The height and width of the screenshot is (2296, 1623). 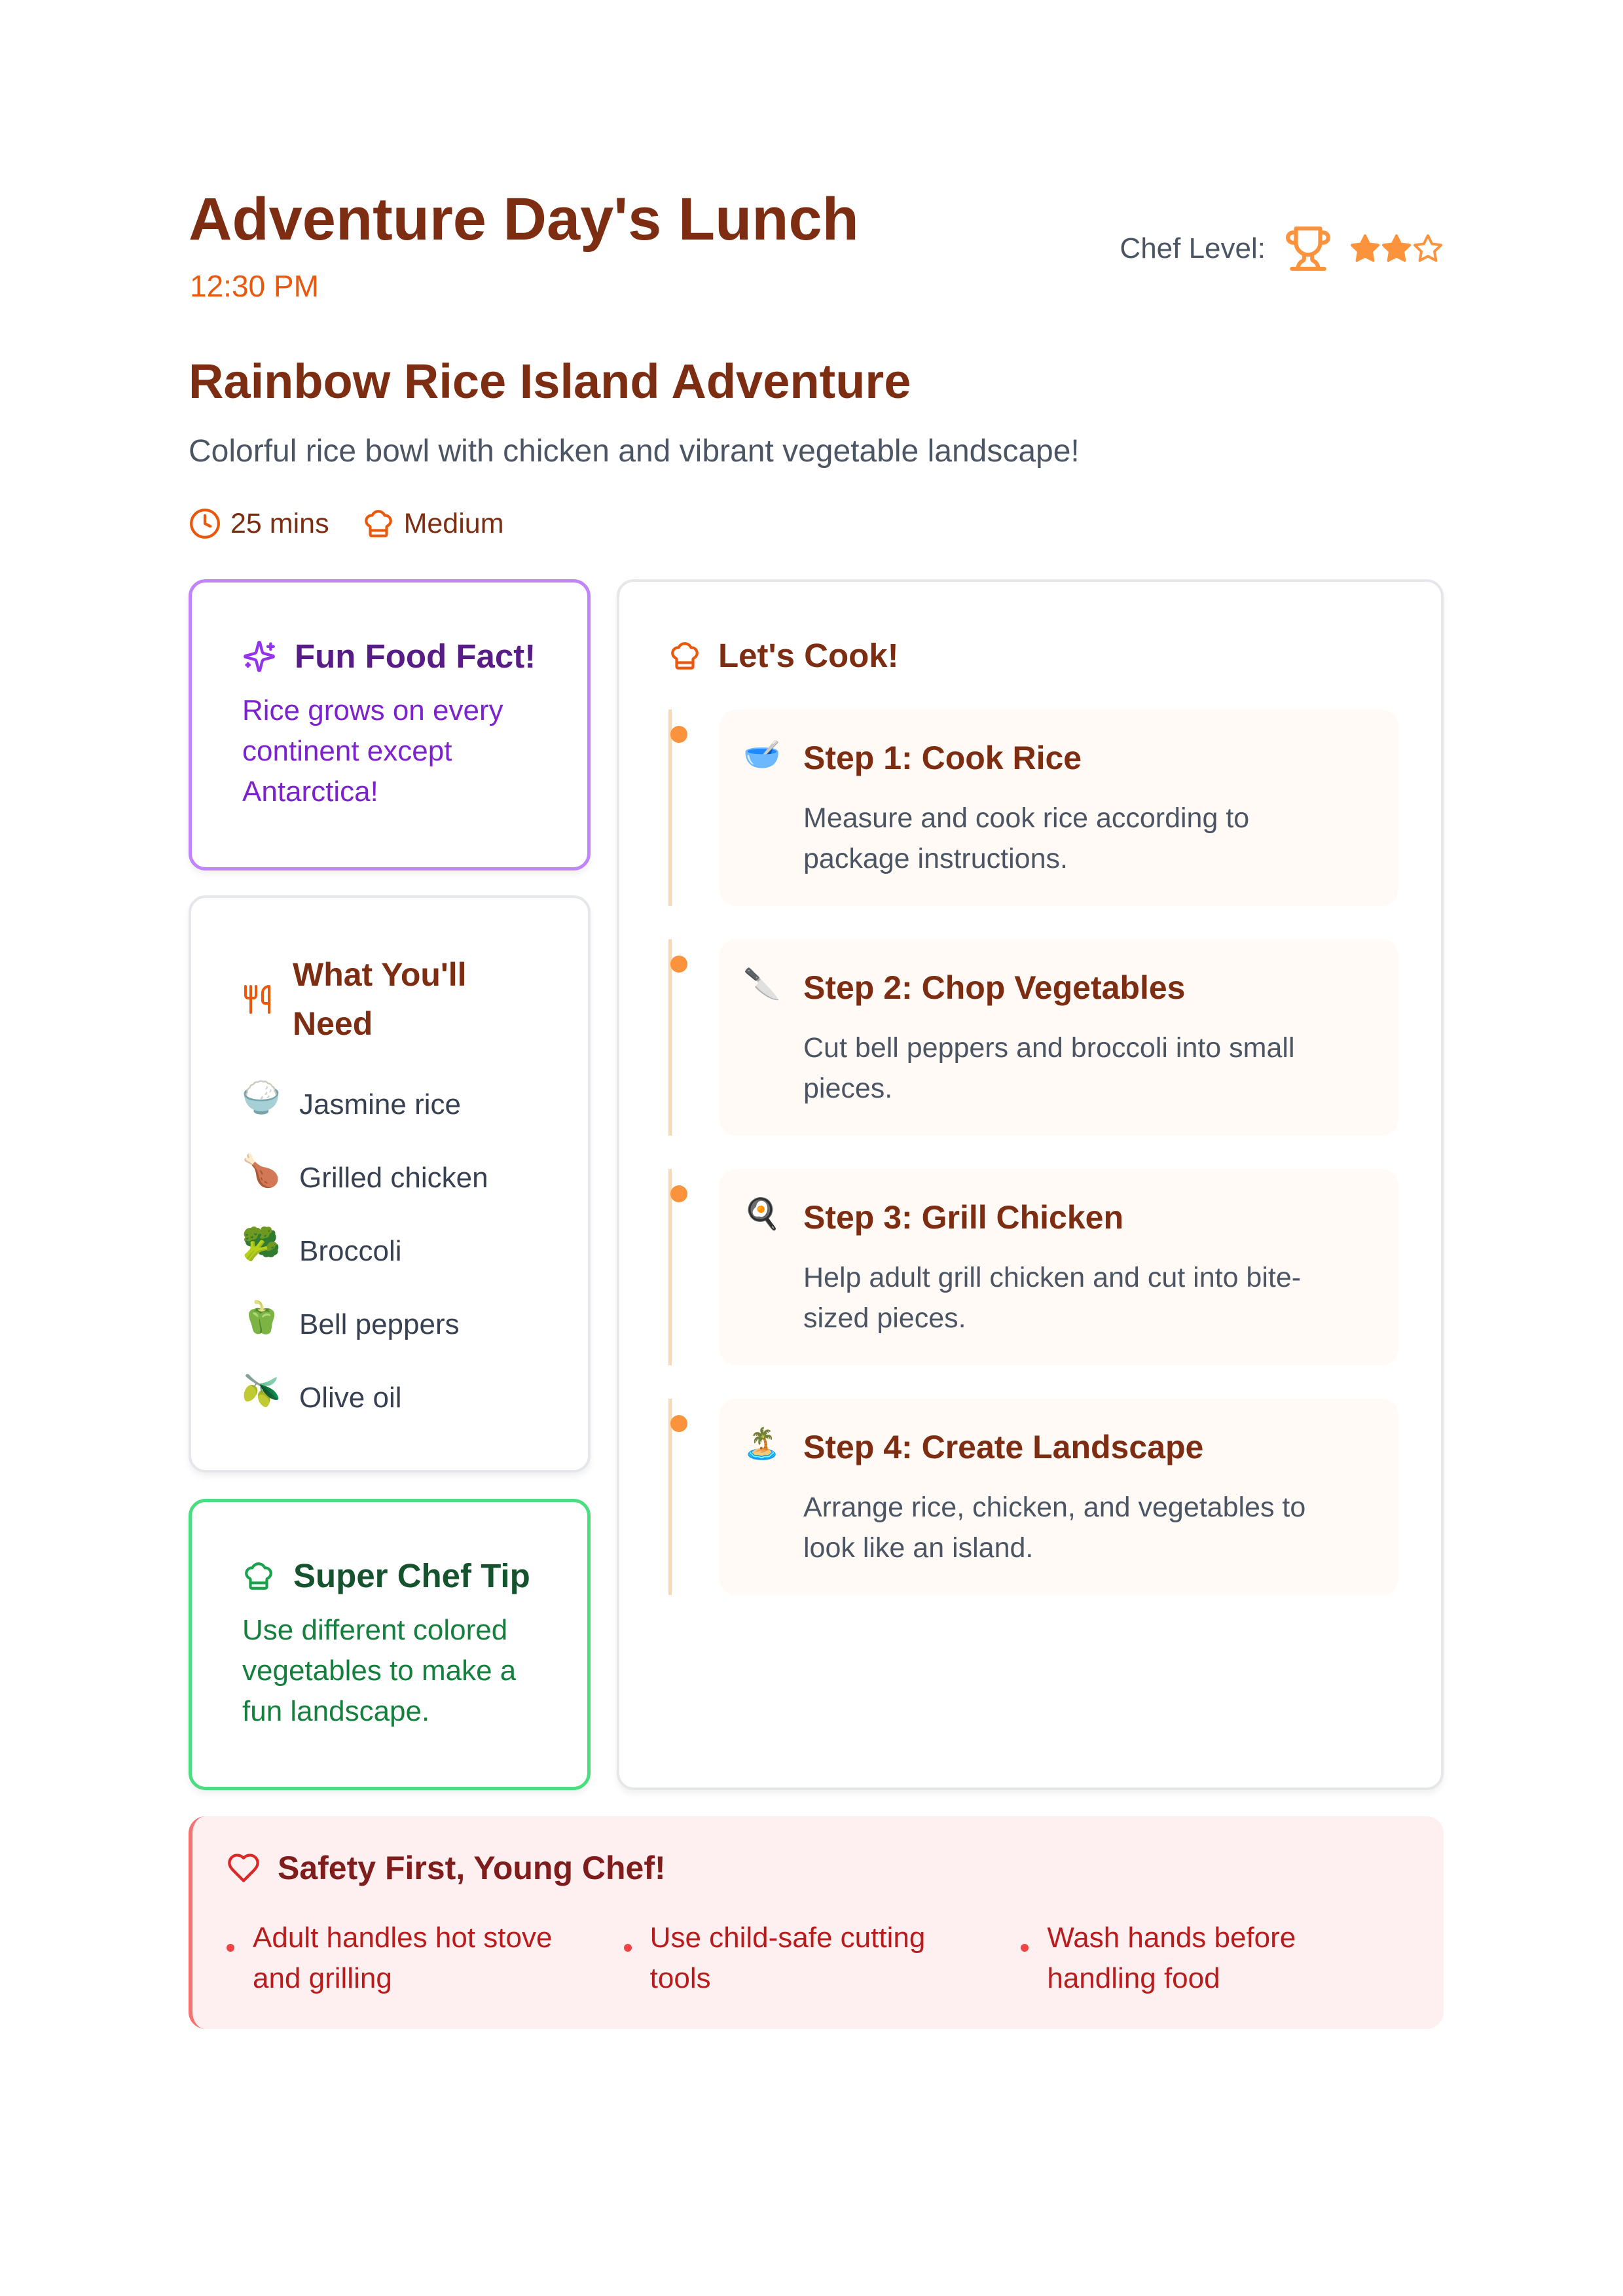 I want to click on star-empty-icon, so click(x=1427, y=248).